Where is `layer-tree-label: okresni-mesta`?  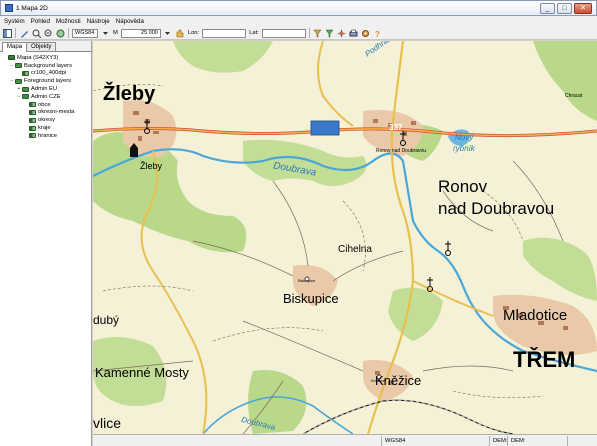
layer-tree-label: okresni-mesta is located at coordinates (56, 112).